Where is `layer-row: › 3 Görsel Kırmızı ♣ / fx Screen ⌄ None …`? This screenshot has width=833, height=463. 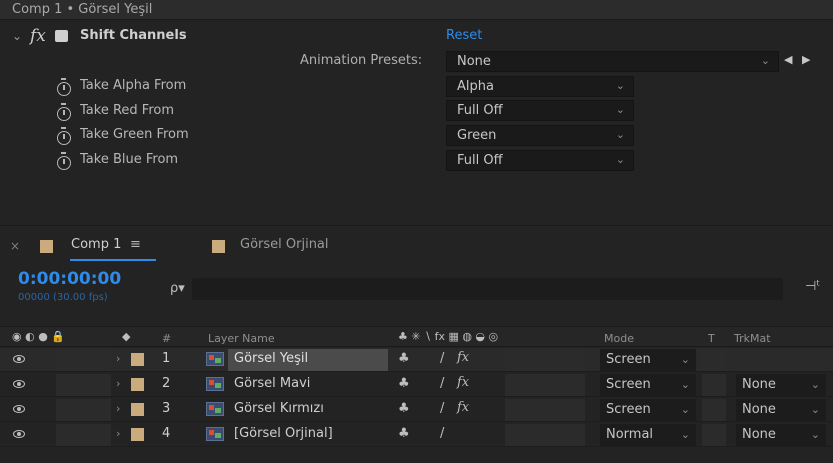
layer-row: › 3 Görsel Kırmızı ♣ / fx Screen ⌄ None … is located at coordinates (416, 410).